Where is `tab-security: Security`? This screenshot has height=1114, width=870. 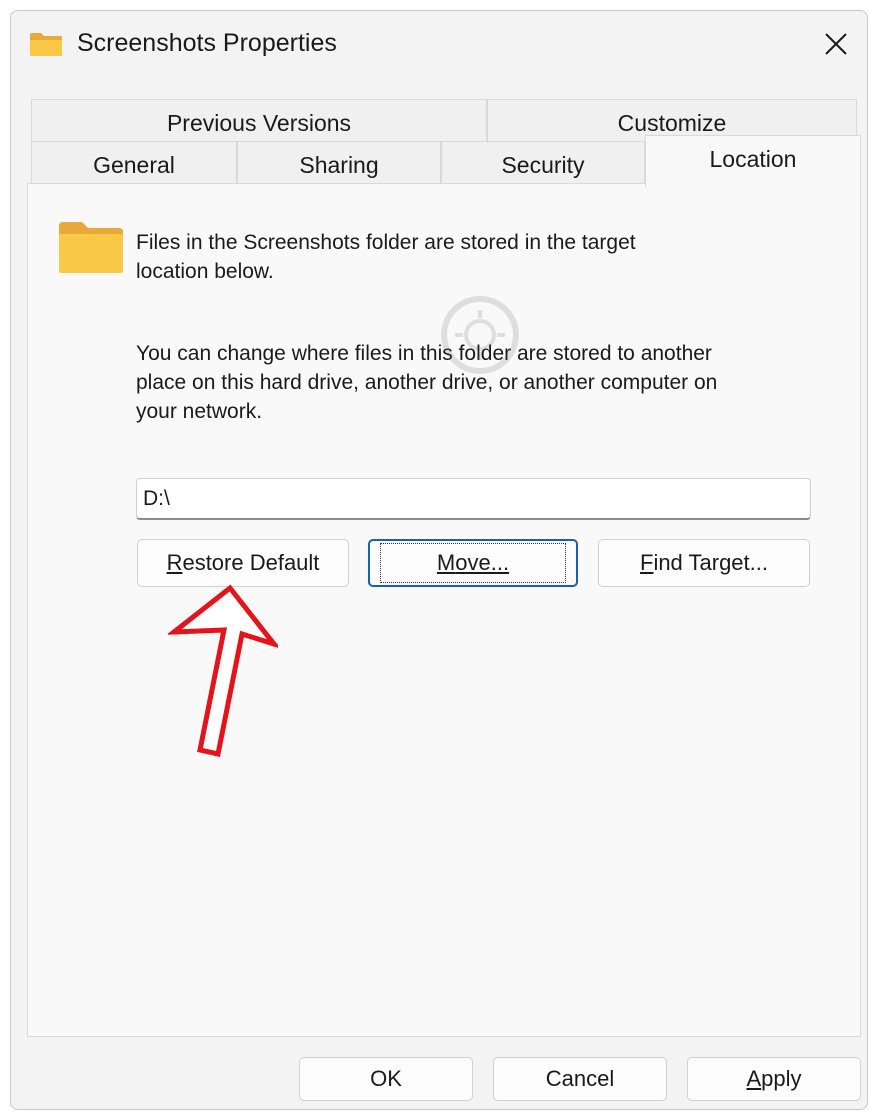
tab-security: Security is located at coordinates (543, 163).